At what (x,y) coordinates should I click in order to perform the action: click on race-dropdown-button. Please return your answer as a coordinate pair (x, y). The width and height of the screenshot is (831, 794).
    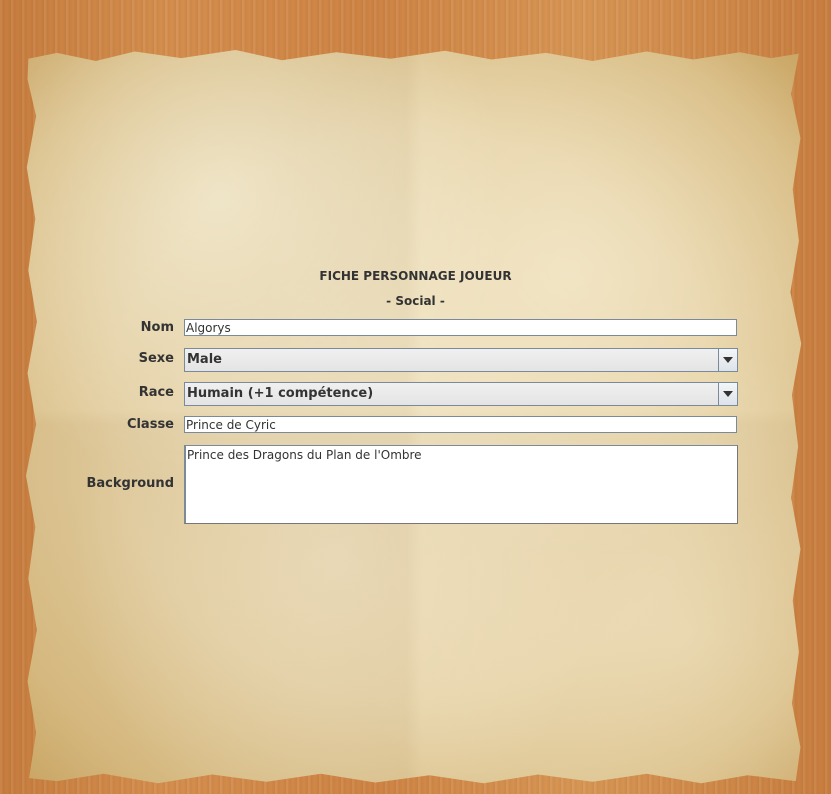
    Looking at the image, I should click on (727, 394).